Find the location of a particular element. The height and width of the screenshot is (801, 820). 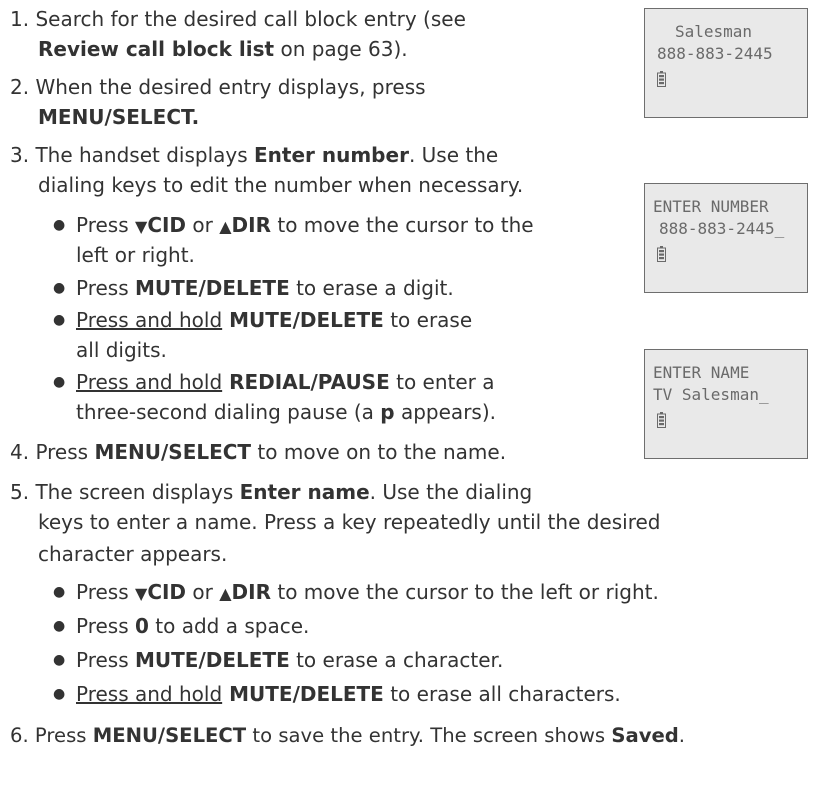

bullet-text: to move the cursor to the is located at coordinates (402, 225).